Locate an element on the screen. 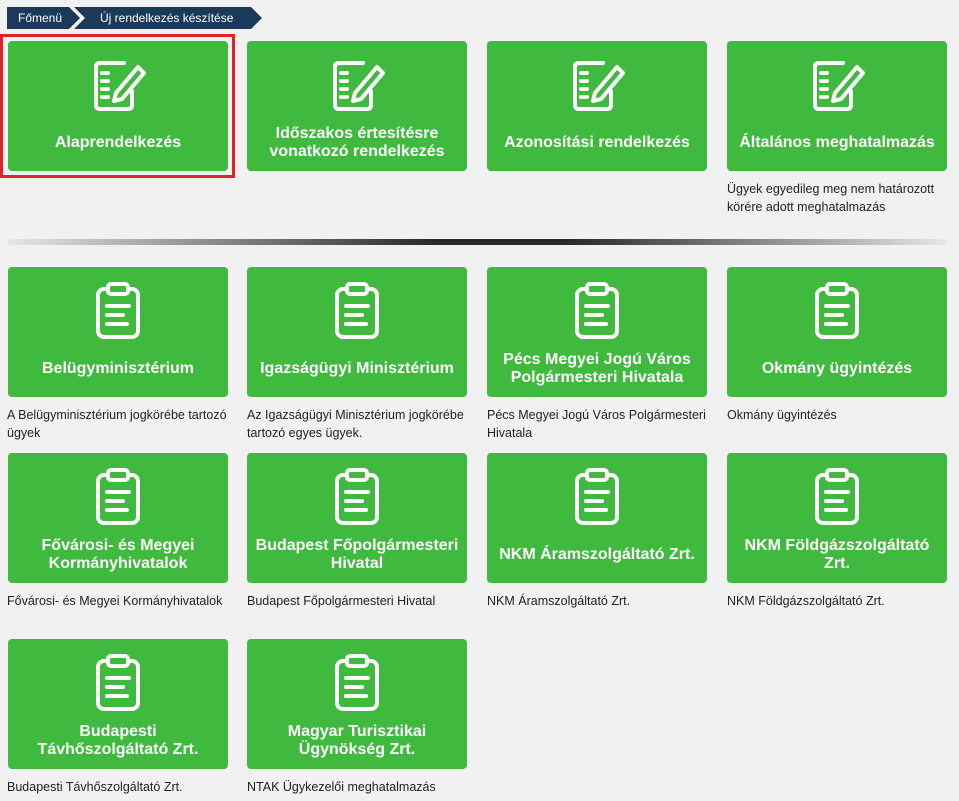 This screenshot has height=801, width=959. tile-label: Igazságügyi Minisztérium is located at coordinates (357, 368).